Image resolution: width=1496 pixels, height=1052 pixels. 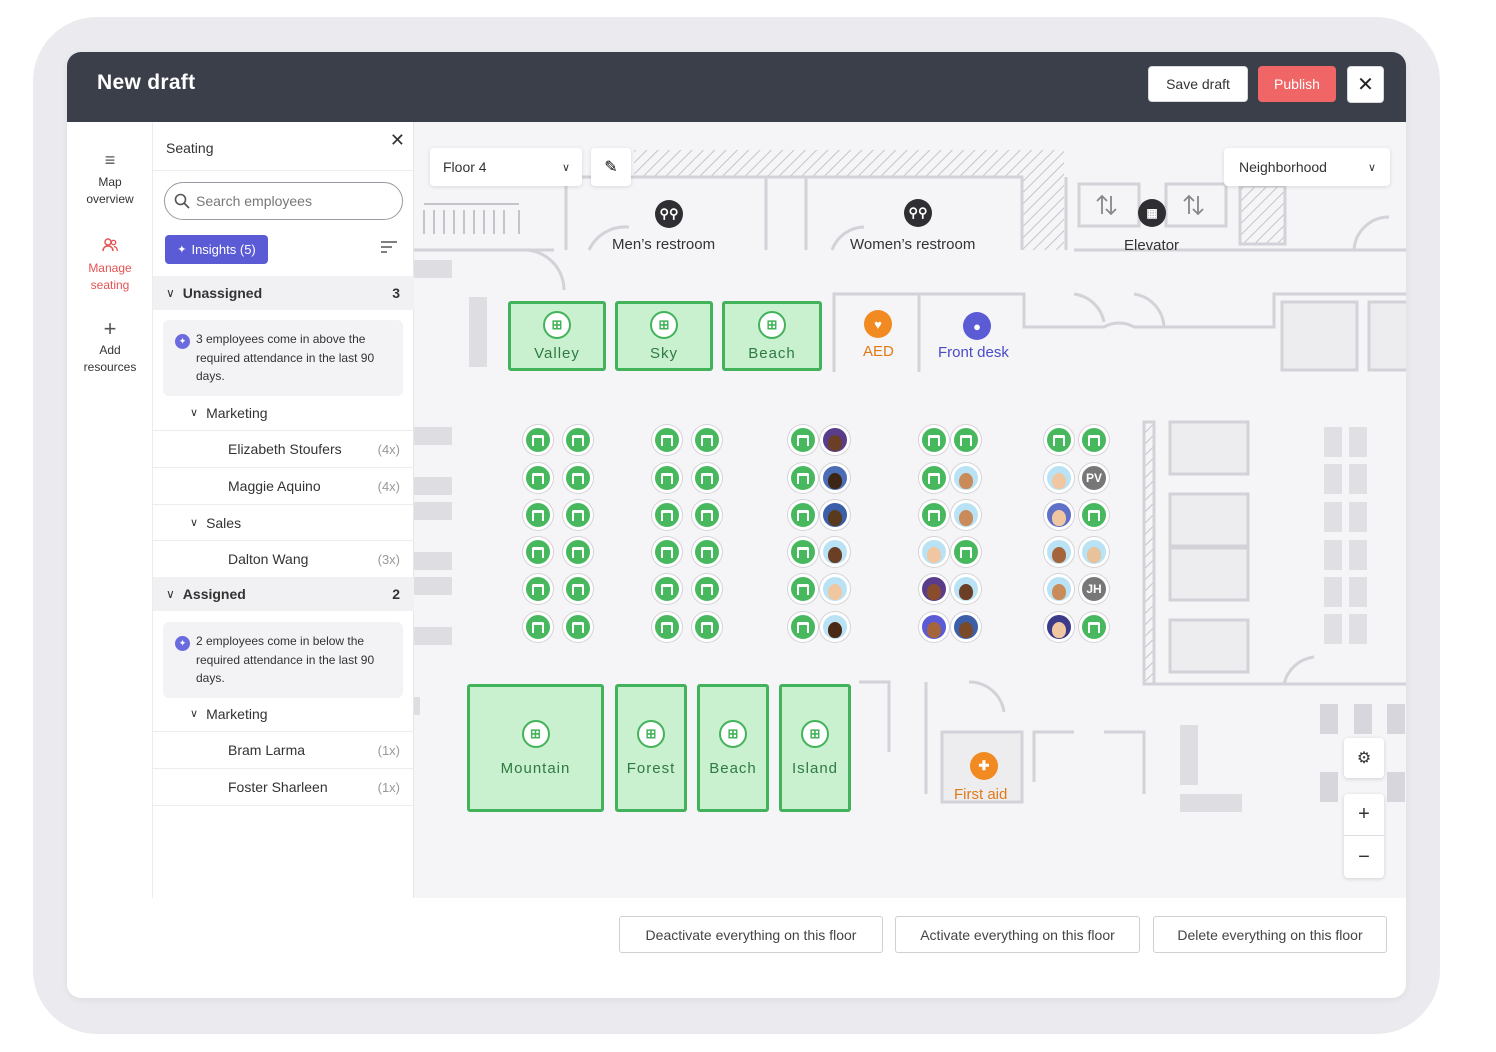 What do you see at coordinates (535, 748) in the screenshot?
I see `room-mountain: ⊞ Mountain` at bounding box center [535, 748].